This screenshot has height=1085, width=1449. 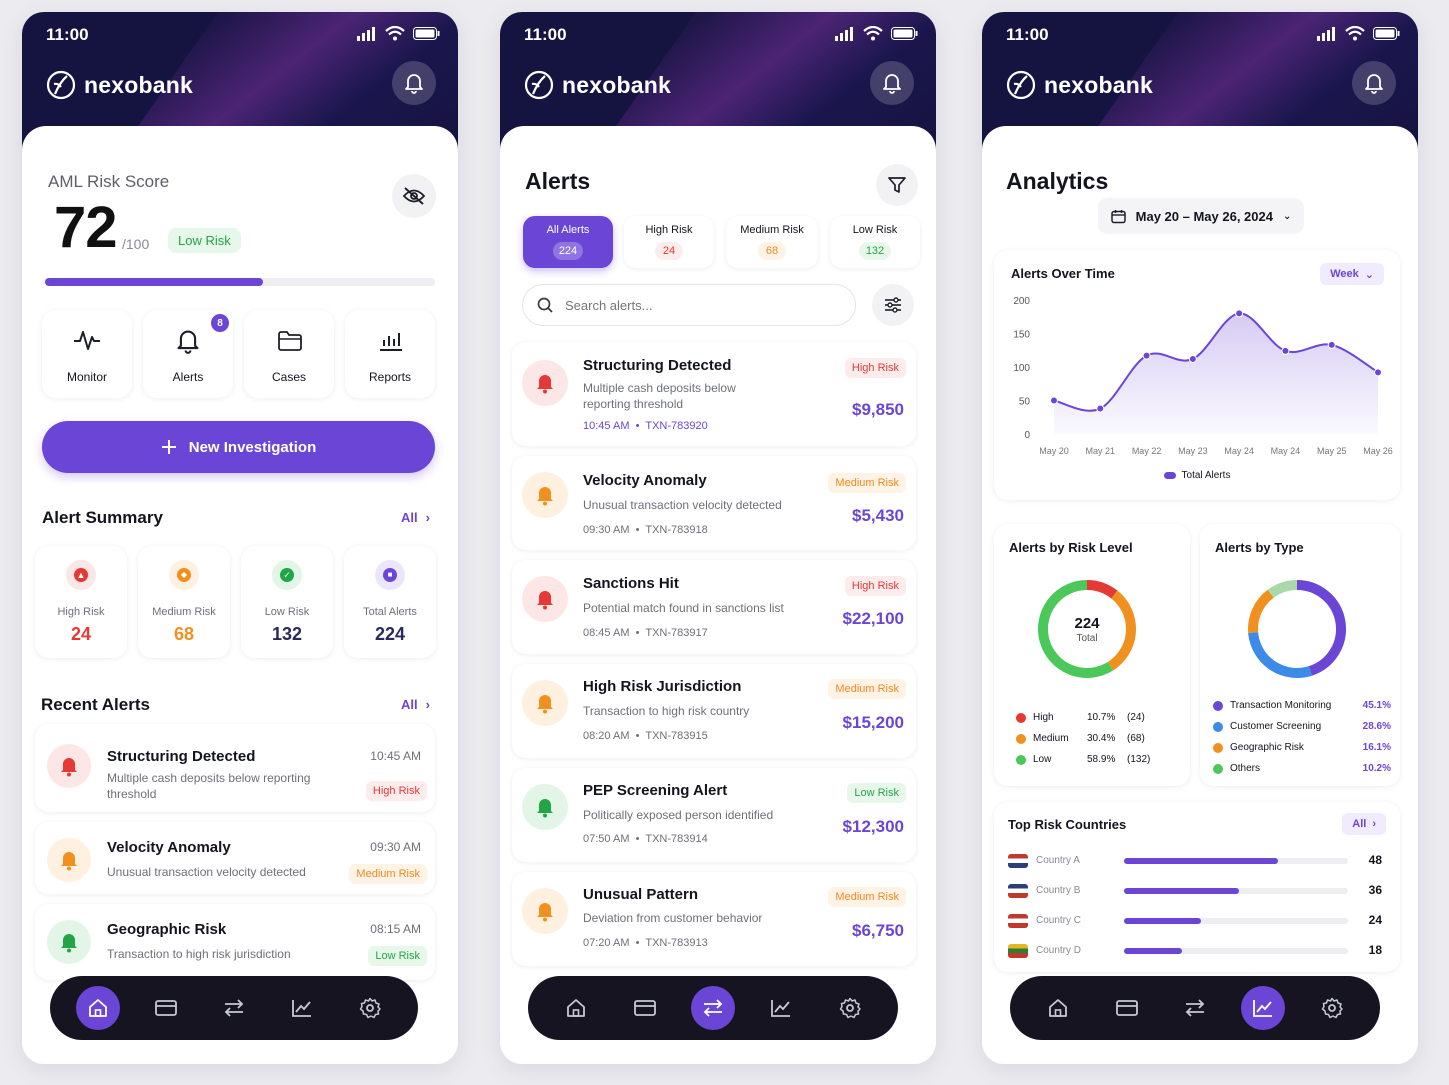 I want to click on summary-high-risk: ▲ High Risk 24, so click(x=81, y=602).